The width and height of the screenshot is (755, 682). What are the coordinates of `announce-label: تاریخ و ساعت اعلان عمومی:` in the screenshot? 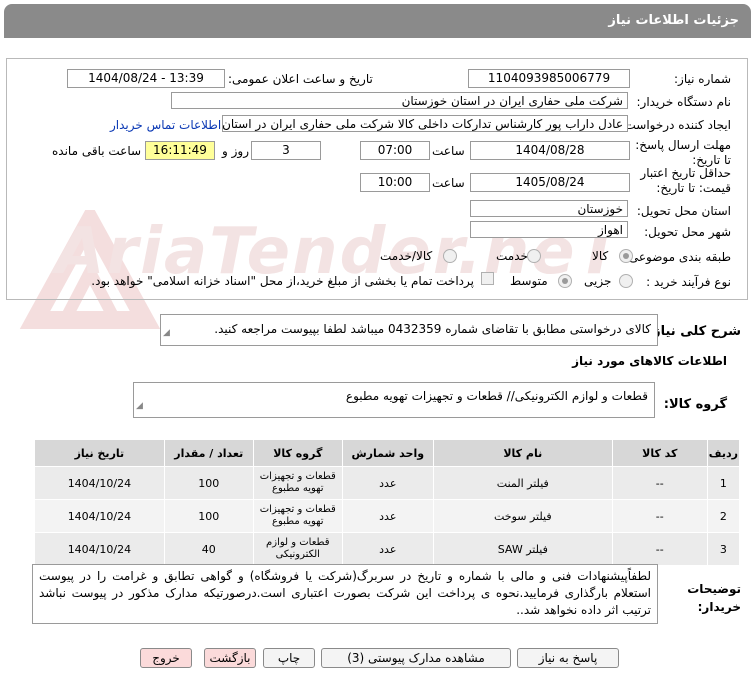 It's located at (300, 79).